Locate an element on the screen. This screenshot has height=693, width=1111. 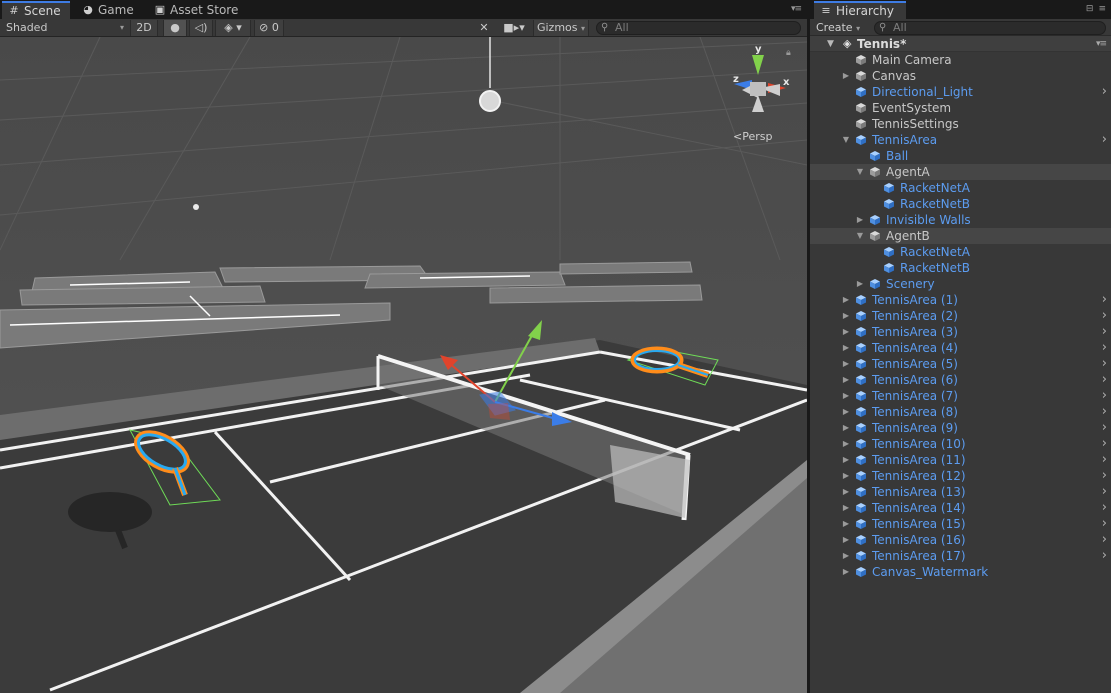
hierarchy-row: ▼ TennisArea › is located at coordinates (960, 140).